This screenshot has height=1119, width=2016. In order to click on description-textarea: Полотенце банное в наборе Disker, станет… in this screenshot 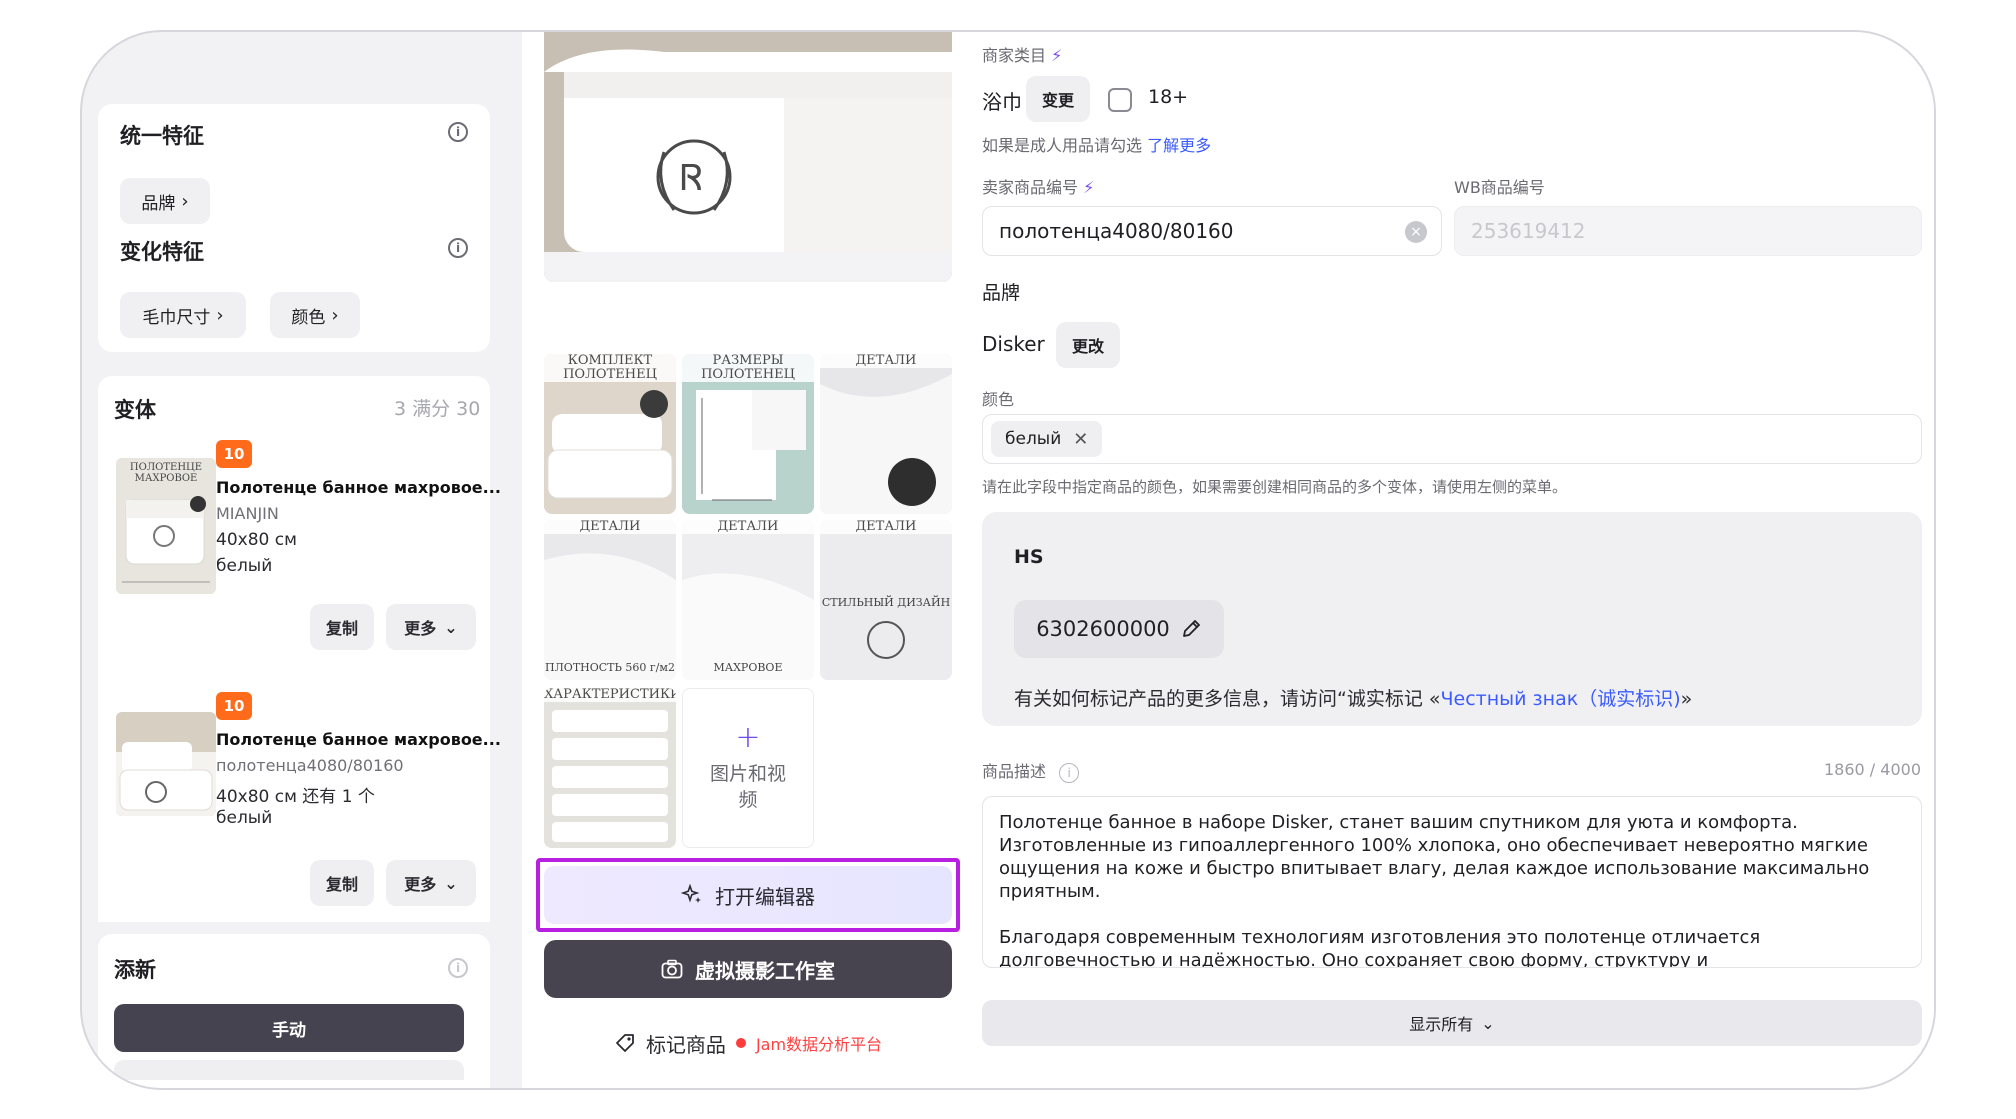, I will do `click(1452, 882)`.